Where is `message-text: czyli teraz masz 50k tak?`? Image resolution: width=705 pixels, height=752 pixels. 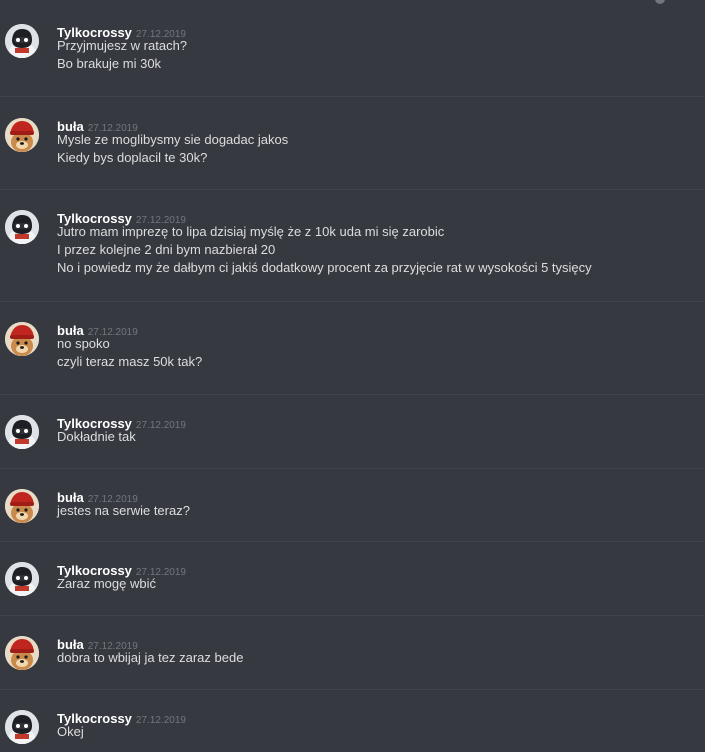
message-text: czyli teraz masz 50k tak? is located at coordinates (130, 361).